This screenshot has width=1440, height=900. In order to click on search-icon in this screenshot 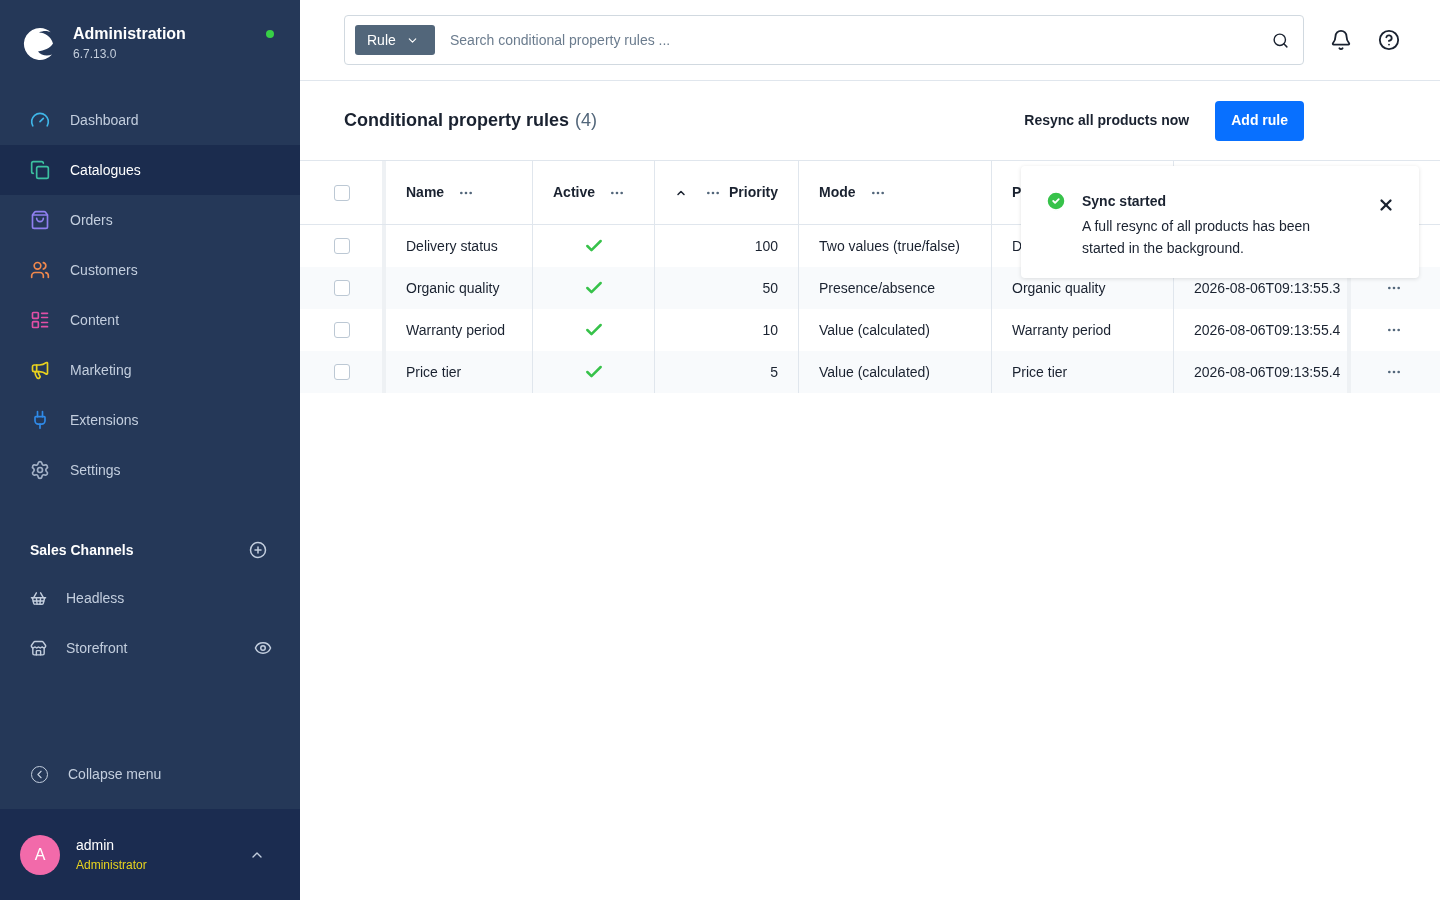, I will do `click(1280, 40)`.